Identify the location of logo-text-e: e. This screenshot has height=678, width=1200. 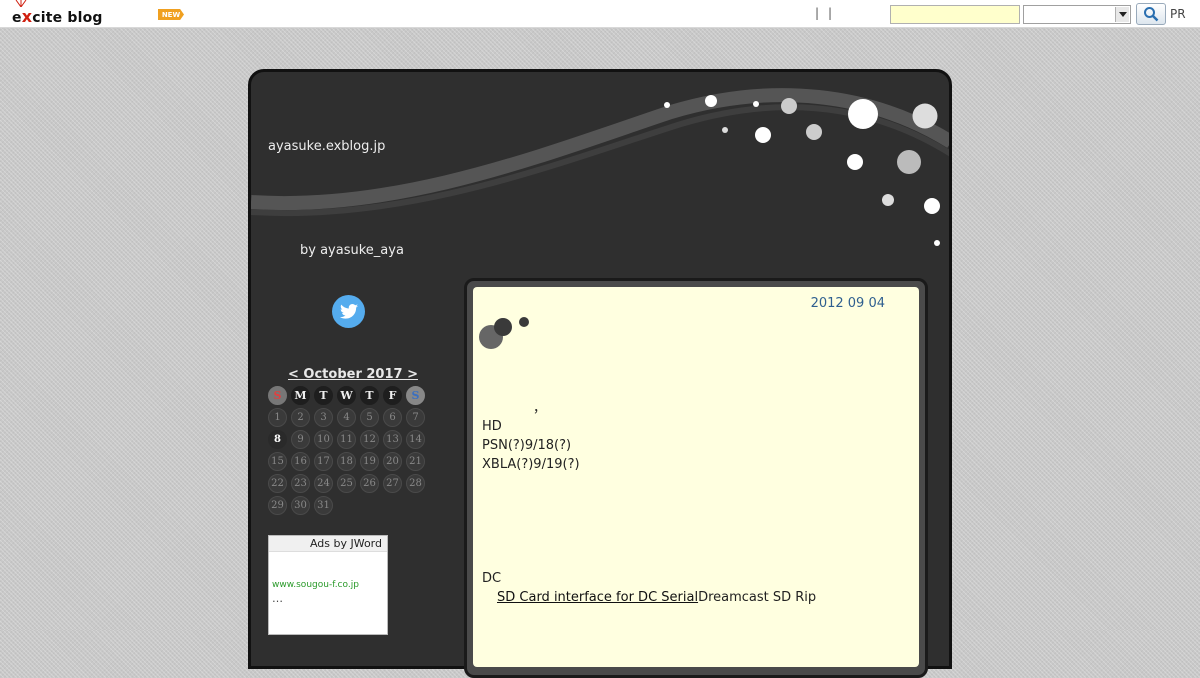
(17, 18).